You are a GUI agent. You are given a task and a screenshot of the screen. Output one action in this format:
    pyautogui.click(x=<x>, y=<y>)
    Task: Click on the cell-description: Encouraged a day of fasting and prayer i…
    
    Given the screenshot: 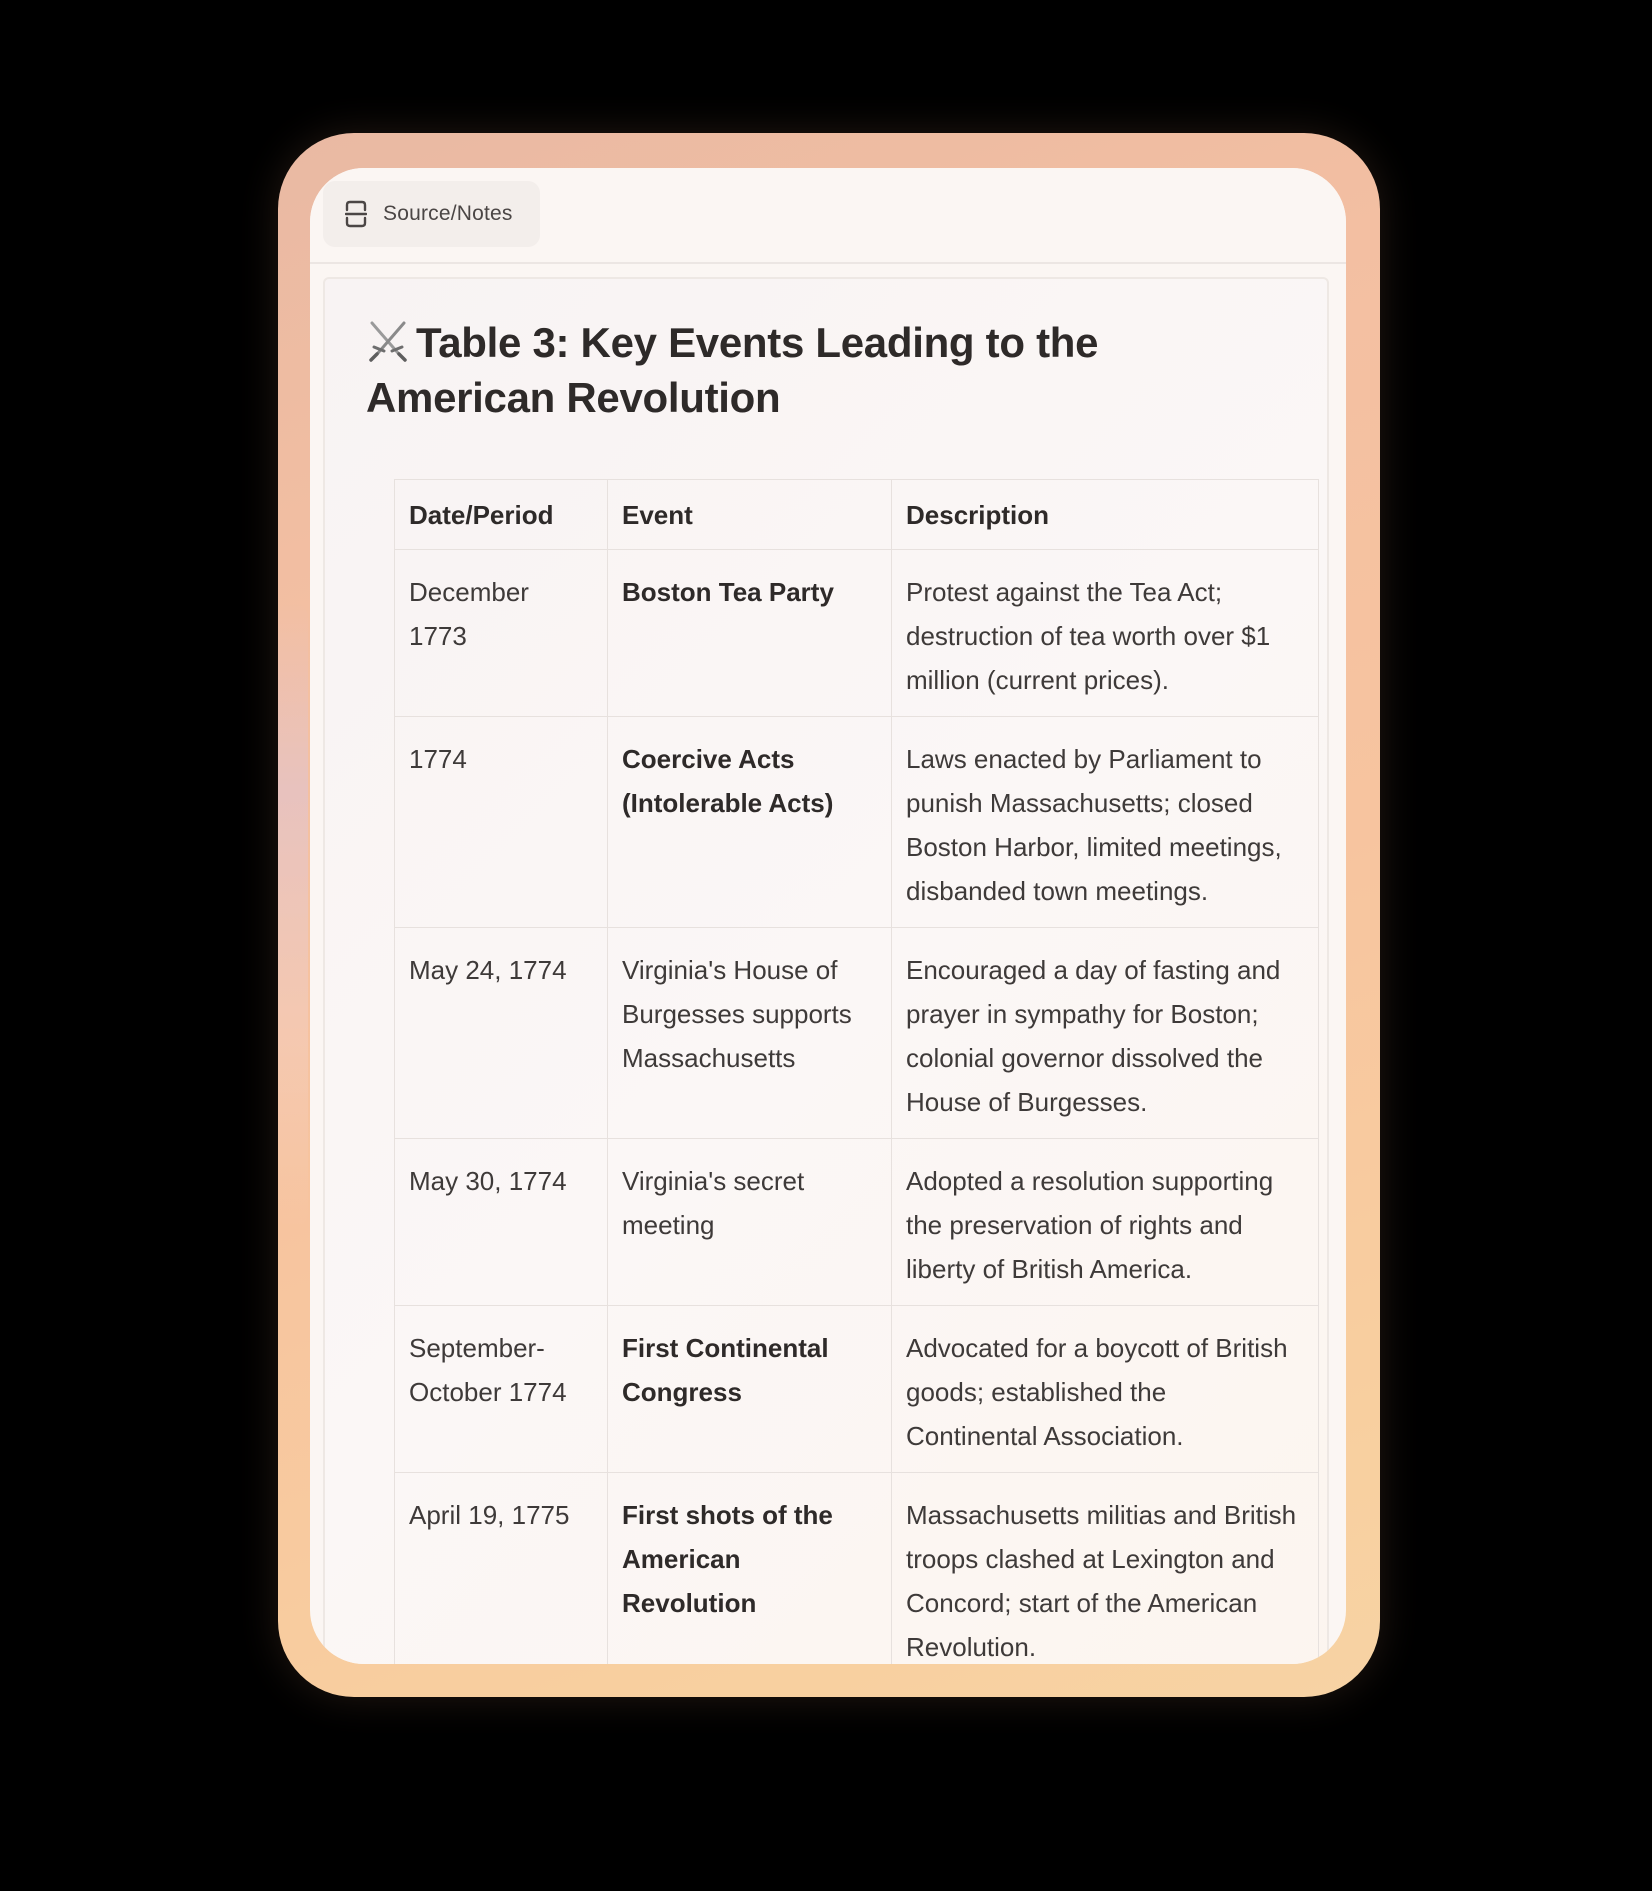 What is the action you would take?
    pyautogui.click(x=1105, y=1033)
    